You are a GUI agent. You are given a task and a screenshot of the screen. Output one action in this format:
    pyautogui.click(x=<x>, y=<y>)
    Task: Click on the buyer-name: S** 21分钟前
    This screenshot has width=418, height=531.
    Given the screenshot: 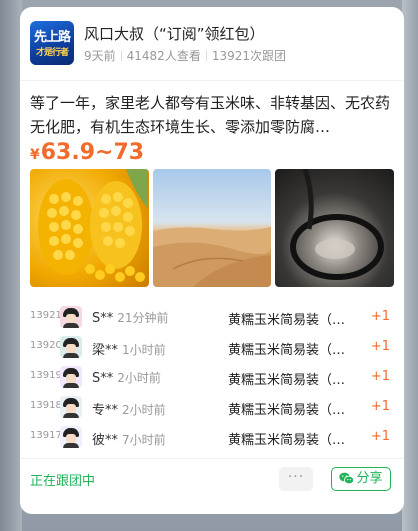 What is the action you would take?
    pyautogui.click(x=130, y=318)
    